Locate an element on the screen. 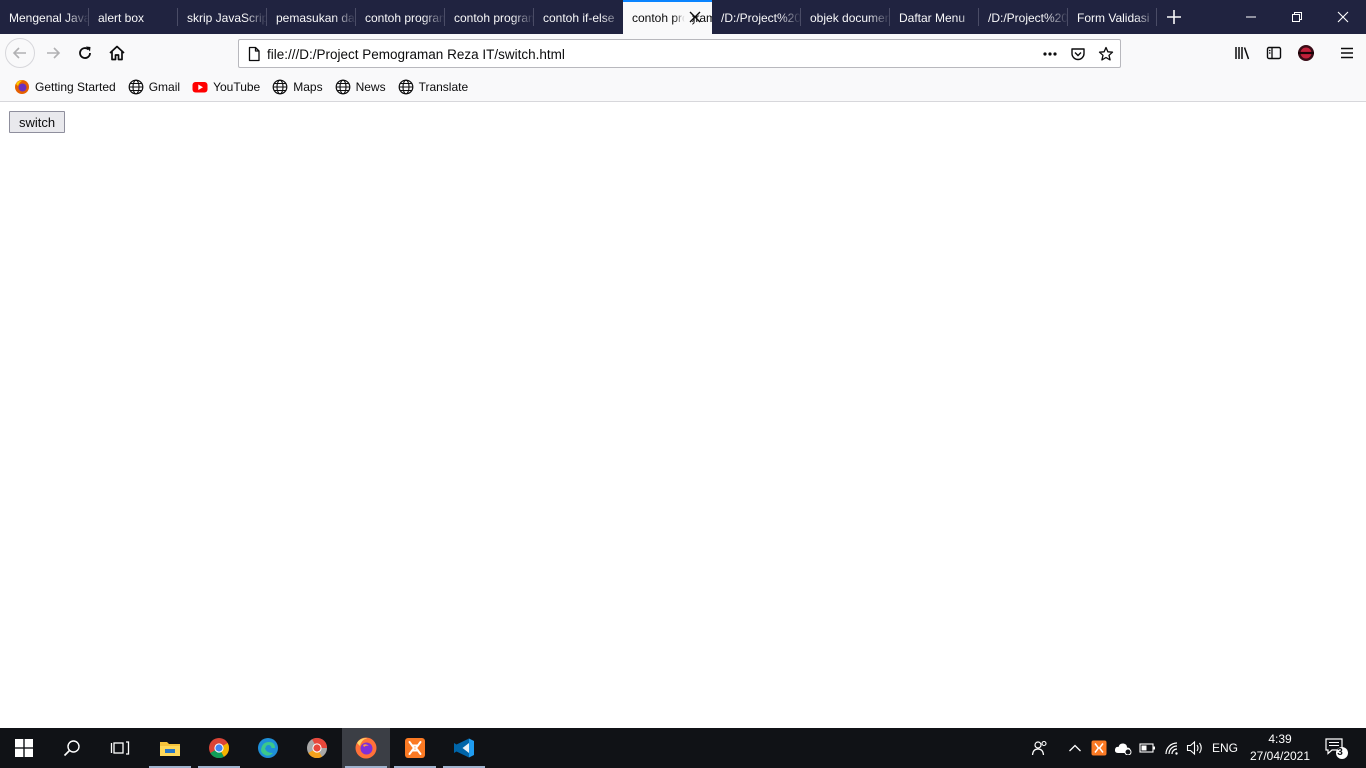 The height and width of the screenshot is (768, 1366). tab-1: alert box is located at coordinates (133, 17).